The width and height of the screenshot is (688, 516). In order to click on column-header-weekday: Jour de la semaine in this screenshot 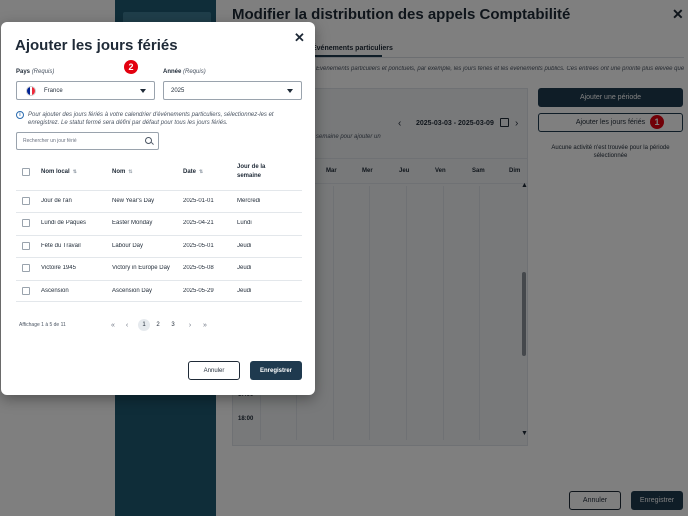, I will do `click(262, 172)`.